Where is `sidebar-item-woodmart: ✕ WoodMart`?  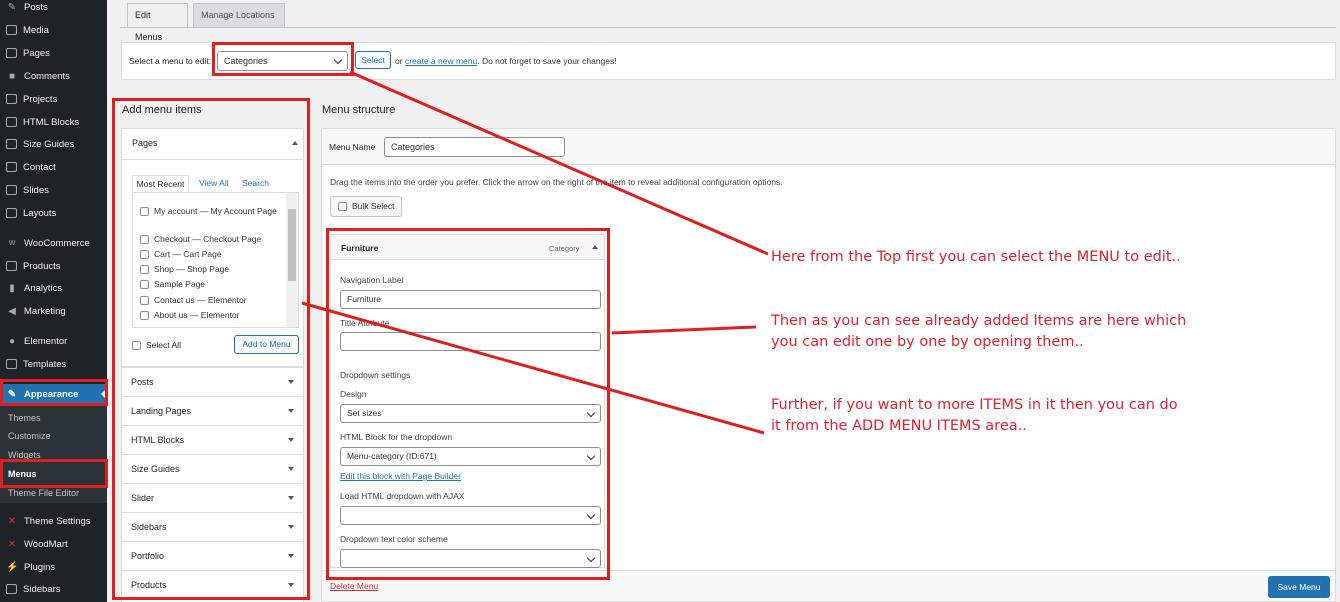 sidebar-item-woodmart: ✕ WoodMart is located at coordinates (53, 544).